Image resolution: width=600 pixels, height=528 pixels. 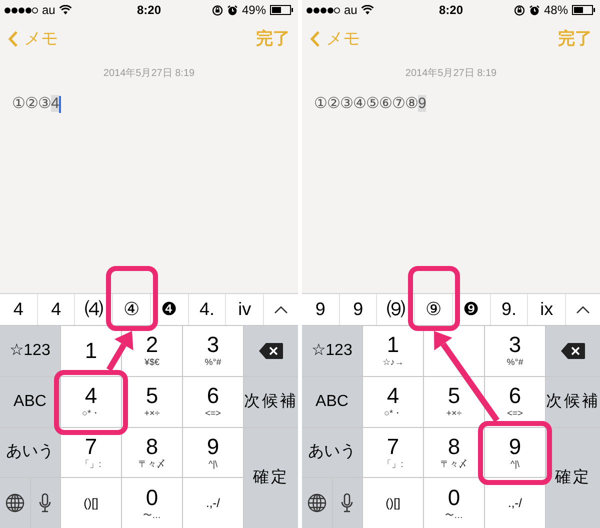 I want to click on battery-percent: 48%, so click(x=556, y=10).